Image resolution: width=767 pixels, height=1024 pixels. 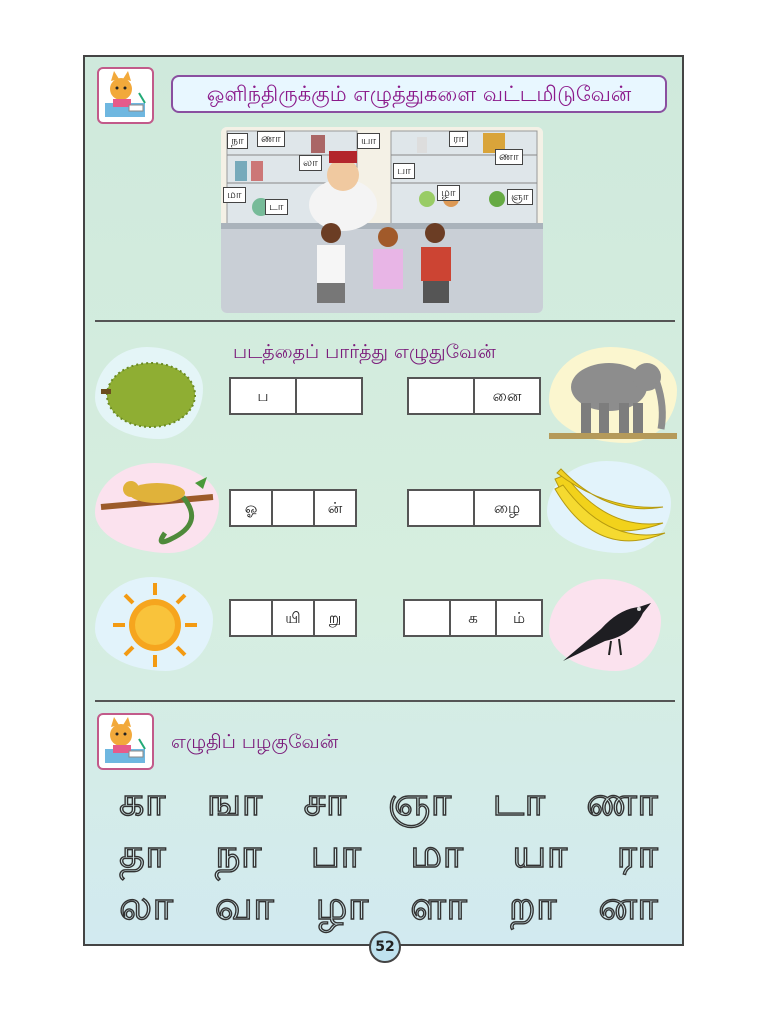 What do you see at coordinates (520, 197) in the screenshot?
I see `hidden-letter: ஞா` at bounding box center [520, 197].